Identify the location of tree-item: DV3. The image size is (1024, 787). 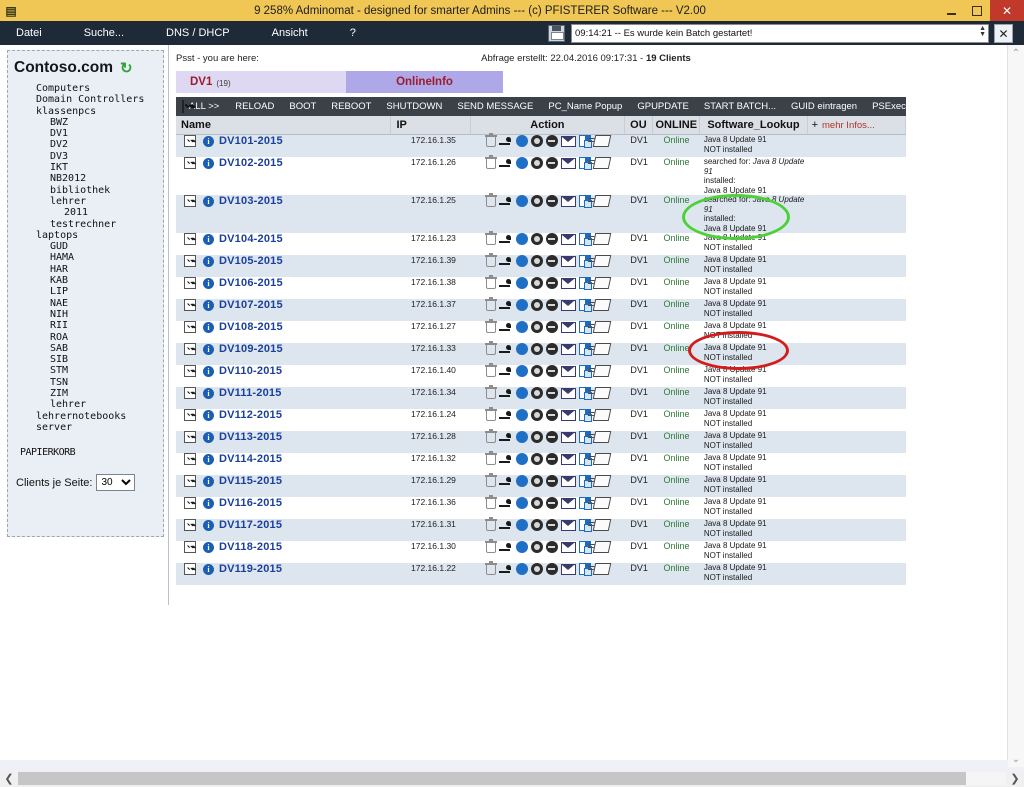
(88, 156).